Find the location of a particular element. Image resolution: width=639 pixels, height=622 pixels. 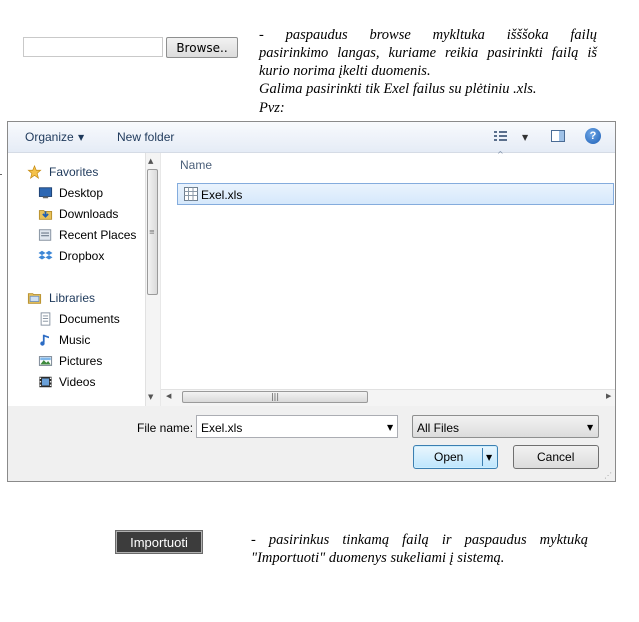

sort-ascending-icon: ^ is located at coordinates (500, 154).